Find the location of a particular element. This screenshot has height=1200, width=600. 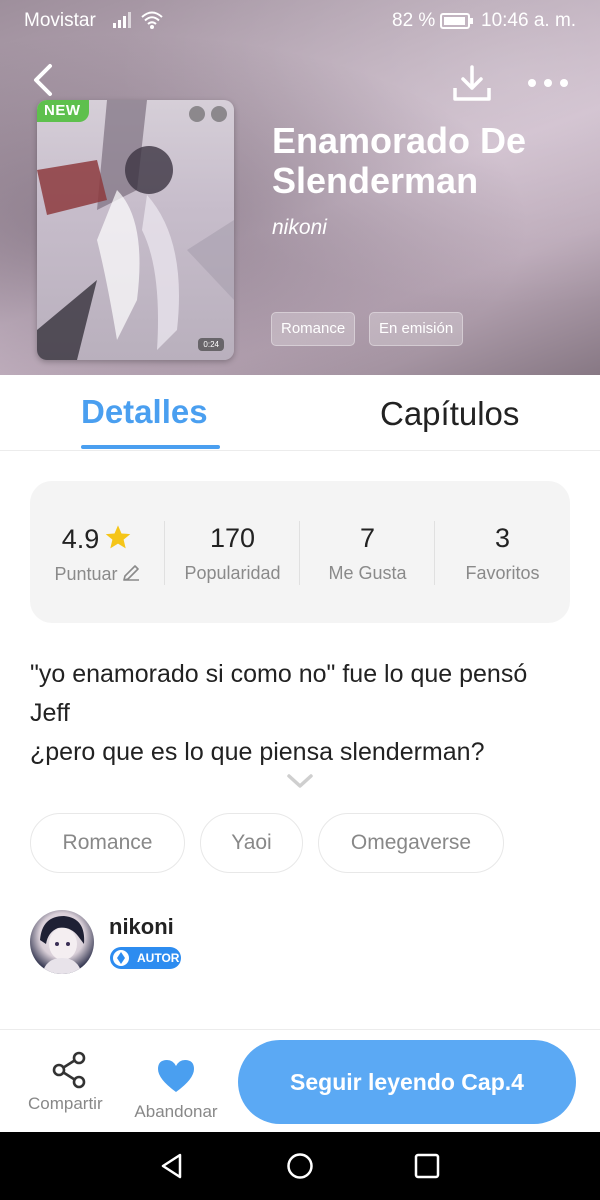

rating-value: 4.9 is located at coordinates (80, 539).